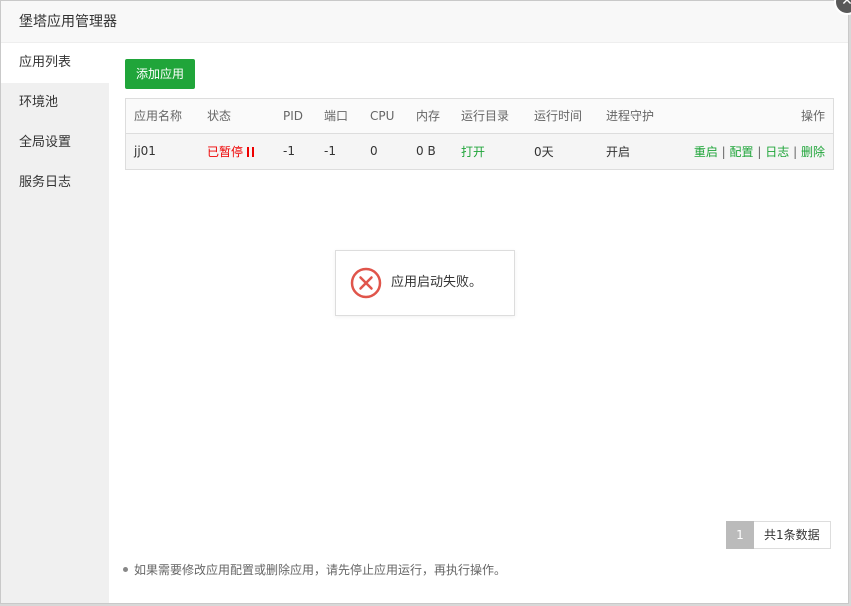 The width and height of the screenshot is (851, 606). I want to click on add-app-button: 添加应用, so click(160, 74).